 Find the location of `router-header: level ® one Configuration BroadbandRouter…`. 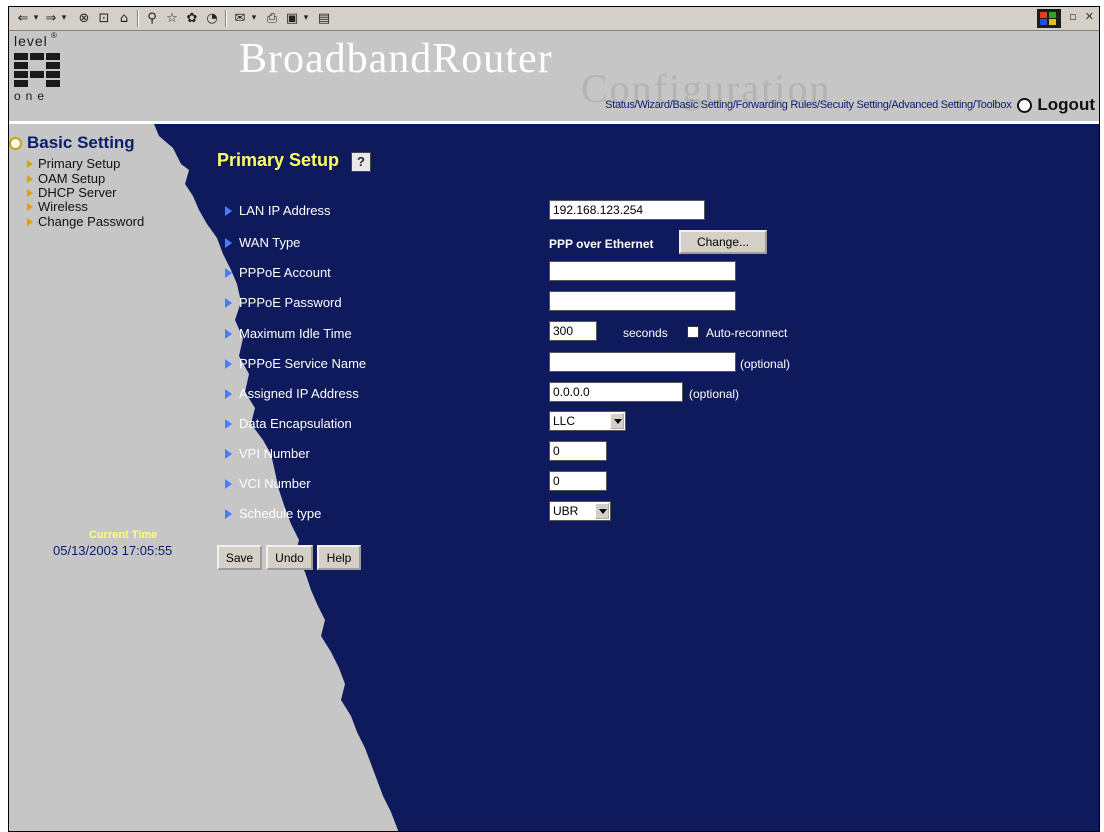

router-header: level ® one Configuration BroadbandRouter… is located at coordinates (554, 76).